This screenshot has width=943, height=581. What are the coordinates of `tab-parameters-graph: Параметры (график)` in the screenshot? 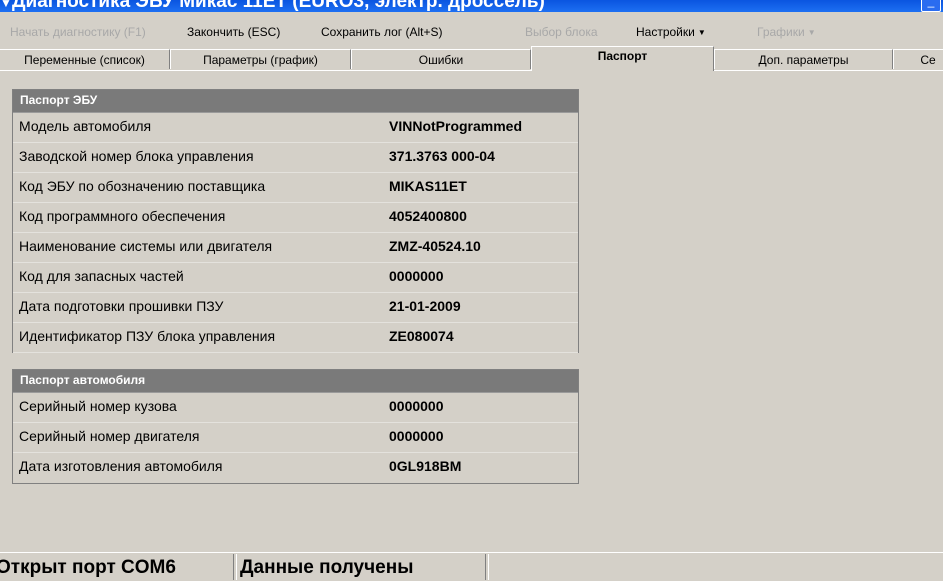 It's located at (260, 59).